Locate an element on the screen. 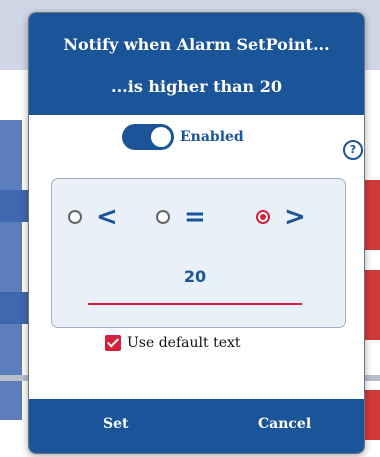 The image size is (380, 457). use-default-text-row: Use default text is located at coordinates (173, 343).